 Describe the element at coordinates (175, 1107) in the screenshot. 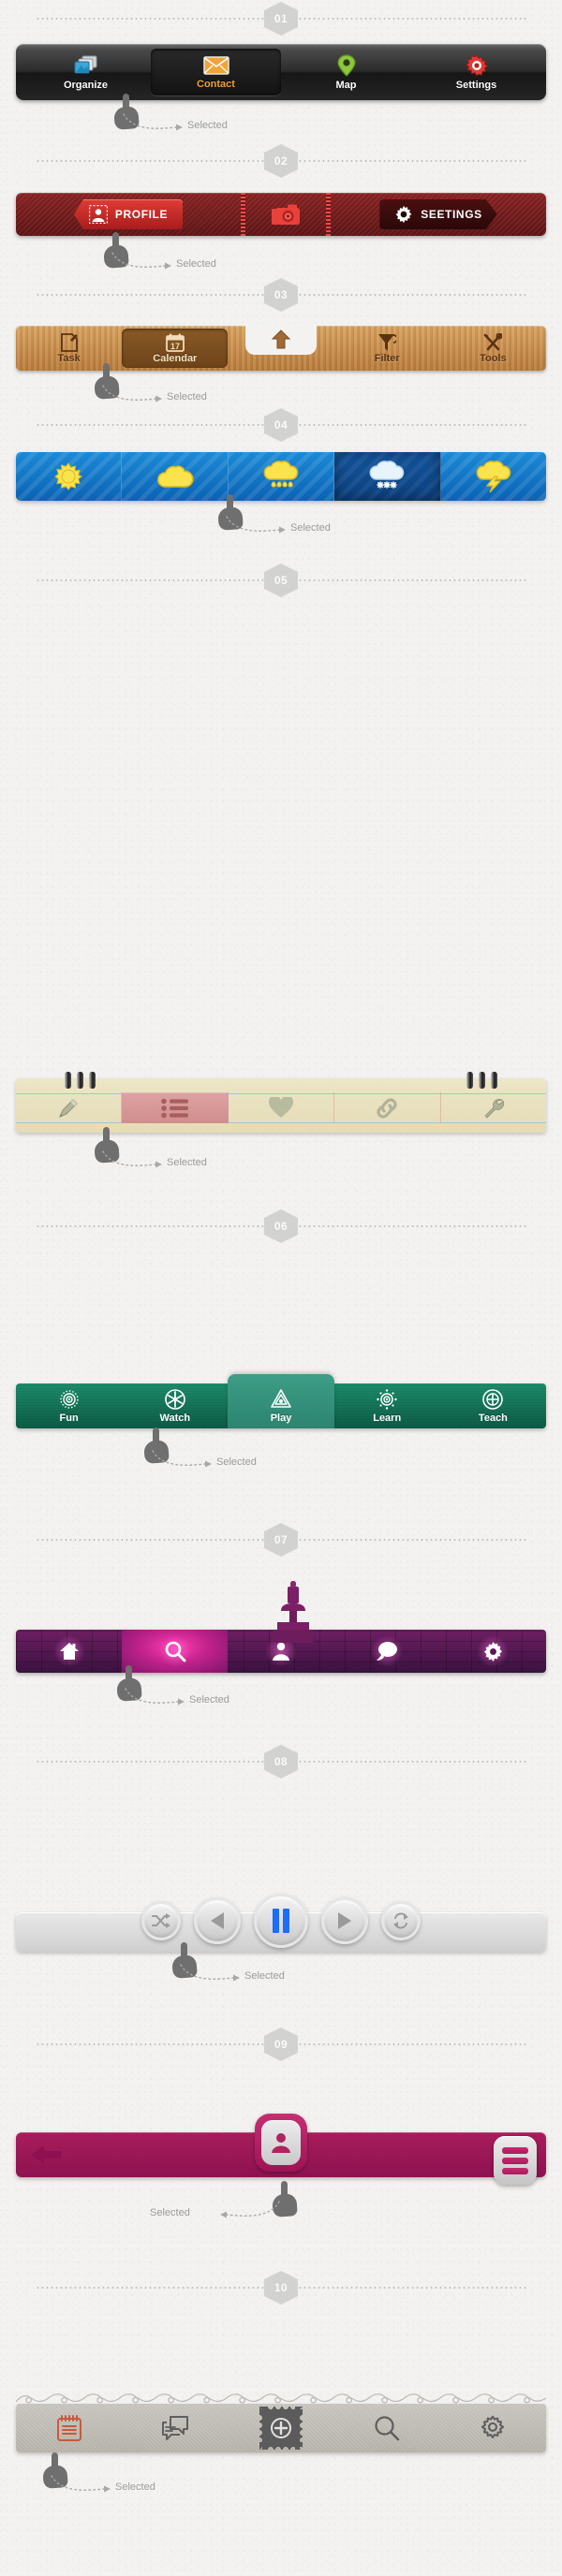

I see `navbar-item-list` at that location.